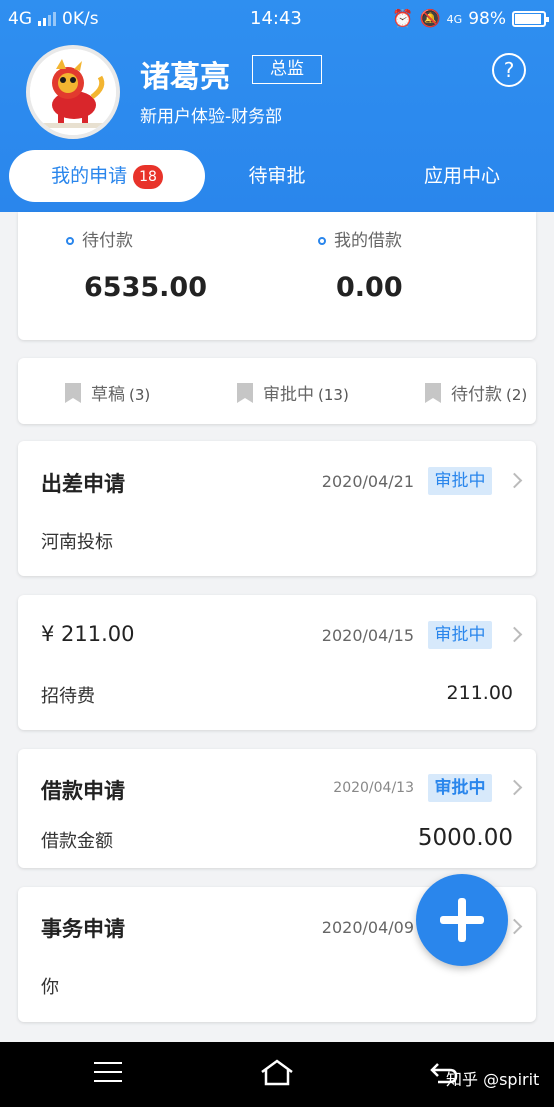 The height and width of the screenshot is (1107, 554). What do you see at coordinates (287, 69) in the screenshot?
I see `role-badge: 总监` at bounding box center [287, 69].